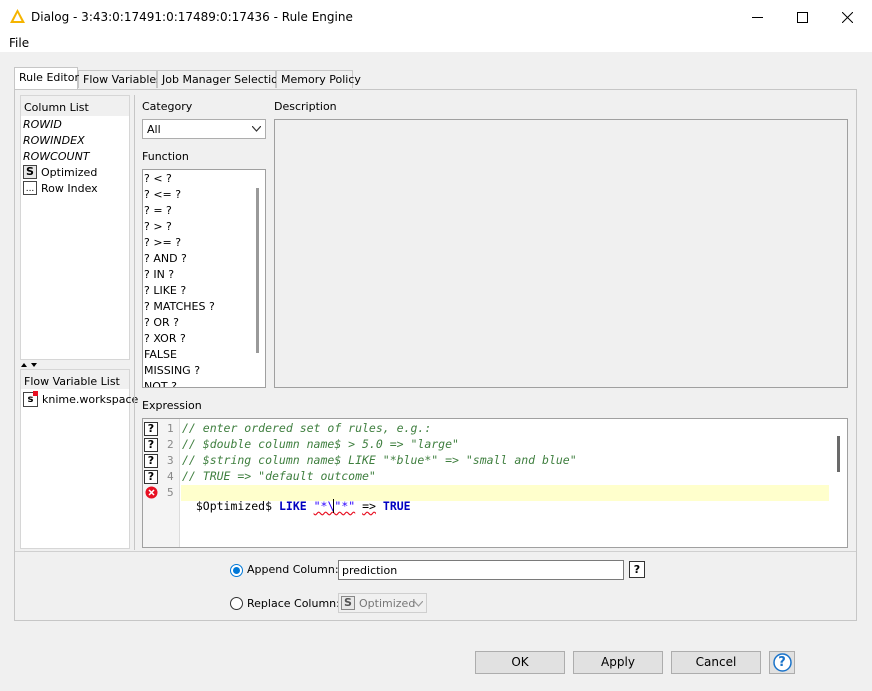 This screenshot has width=872, height=691. Describe the element at coordinates (158, 226) in the screenshot. I see `function-item: ? > ?` at that location.